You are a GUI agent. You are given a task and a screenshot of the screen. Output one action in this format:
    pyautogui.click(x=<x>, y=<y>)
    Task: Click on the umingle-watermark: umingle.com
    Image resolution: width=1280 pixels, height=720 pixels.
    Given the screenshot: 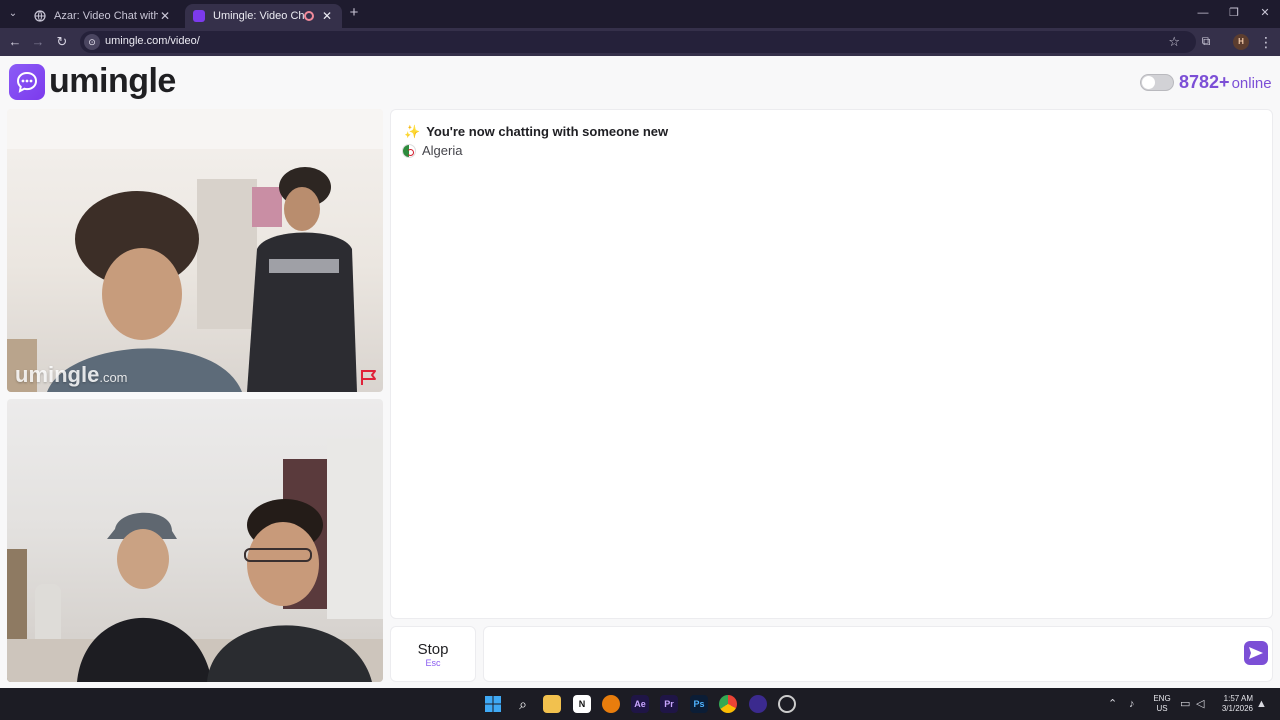 What is the action you would take?
    pyautogui.click(x=71, y=375)
    